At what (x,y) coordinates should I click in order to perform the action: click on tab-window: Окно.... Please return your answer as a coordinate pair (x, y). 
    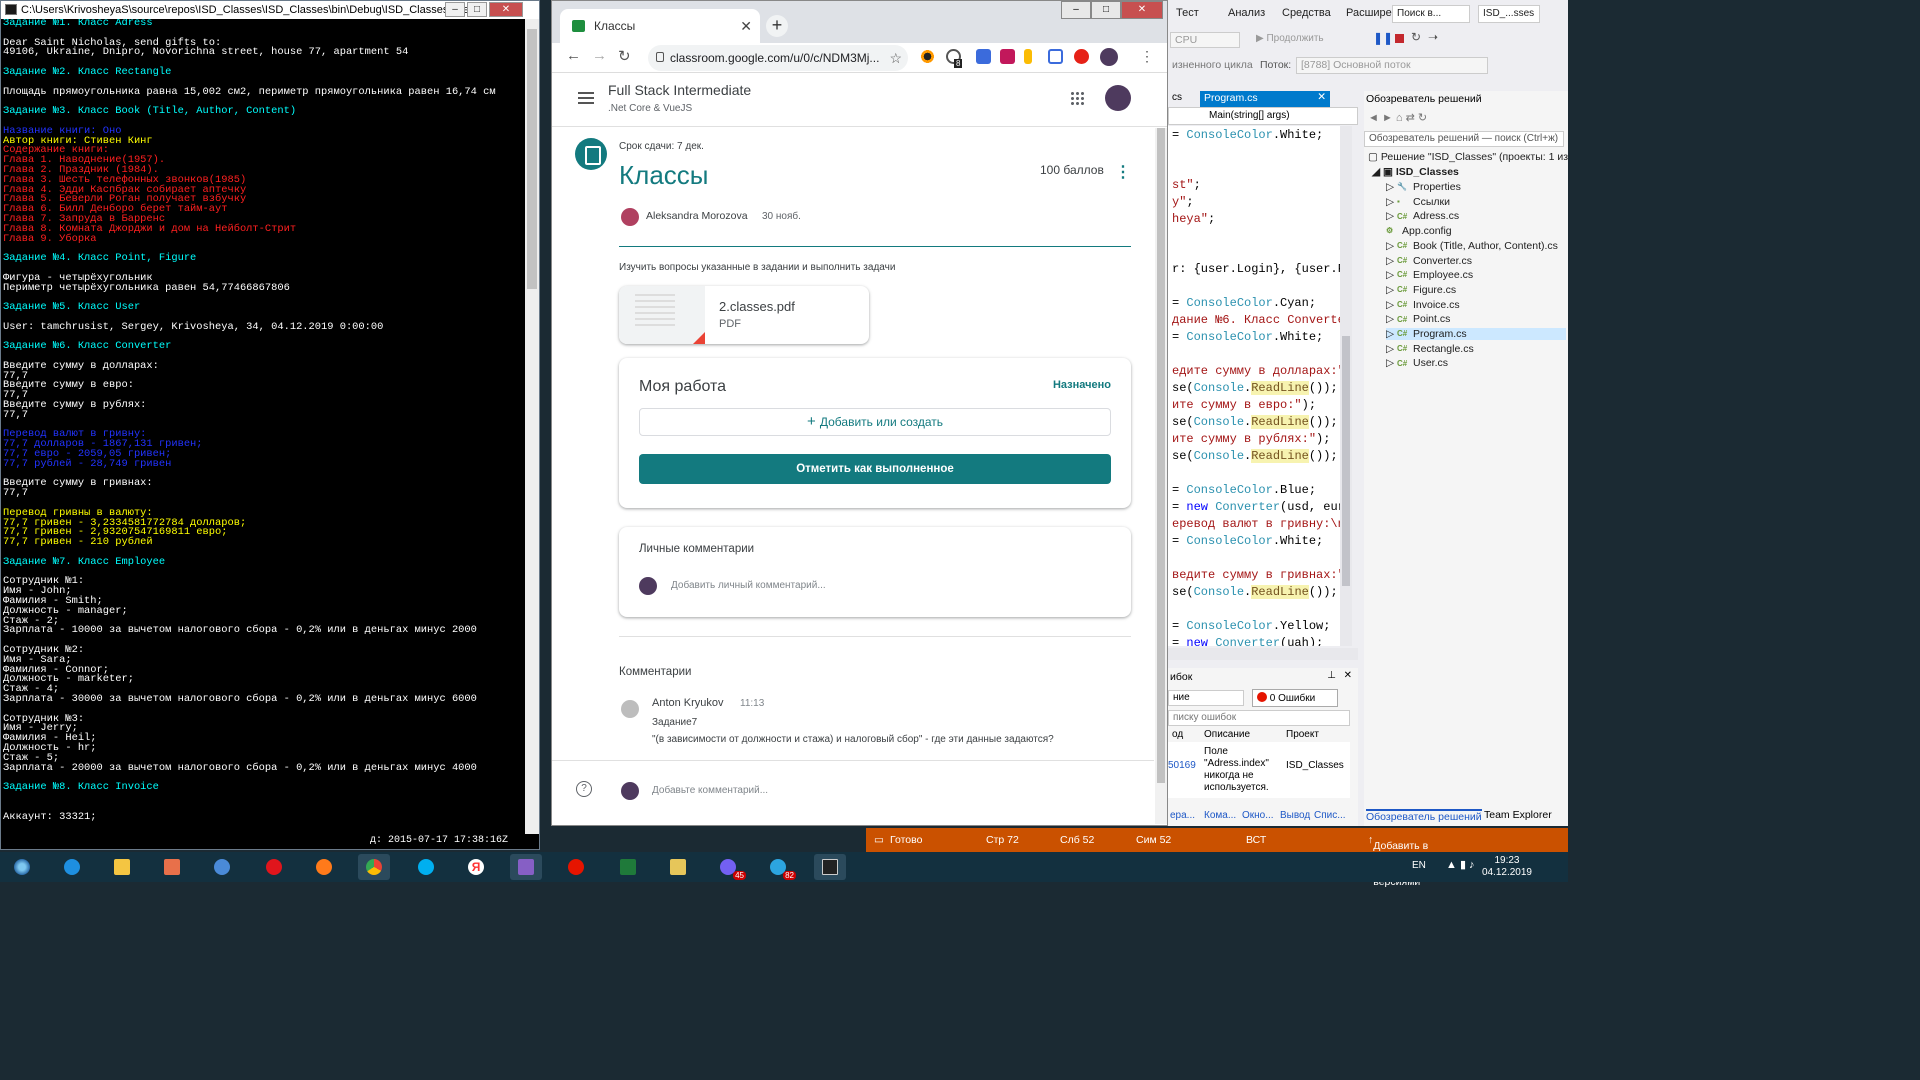
    Looking at the image, I should click on (1258, 815).